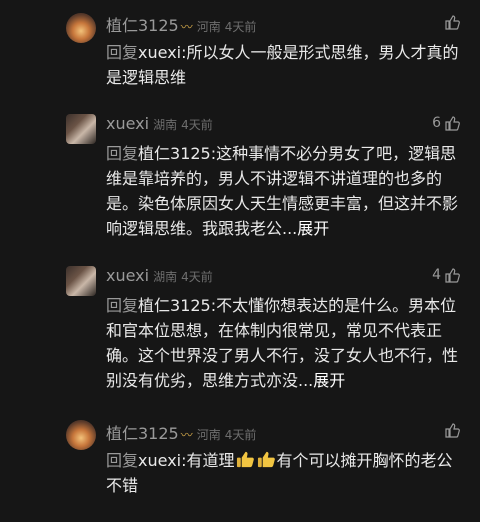  Describe the element at coordinates (436, 123) in the screenshot. I see `like-count: 6` at that location.